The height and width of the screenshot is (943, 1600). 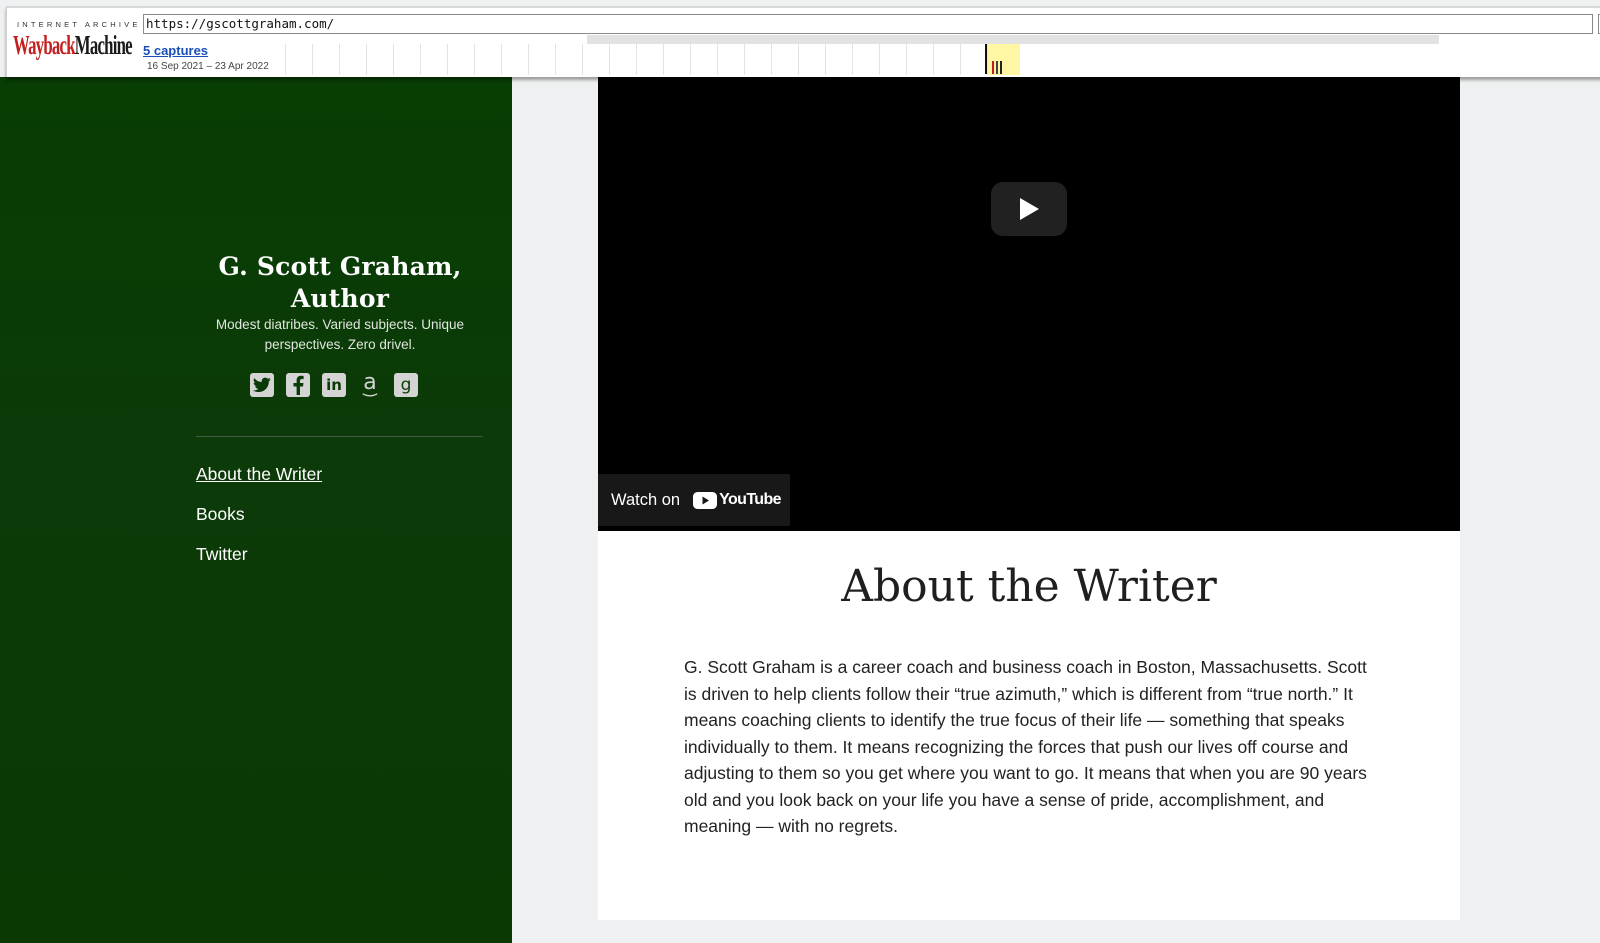 I want to click on nav-item-about-the-writer: About the Writer, so click(x=259, y=474).